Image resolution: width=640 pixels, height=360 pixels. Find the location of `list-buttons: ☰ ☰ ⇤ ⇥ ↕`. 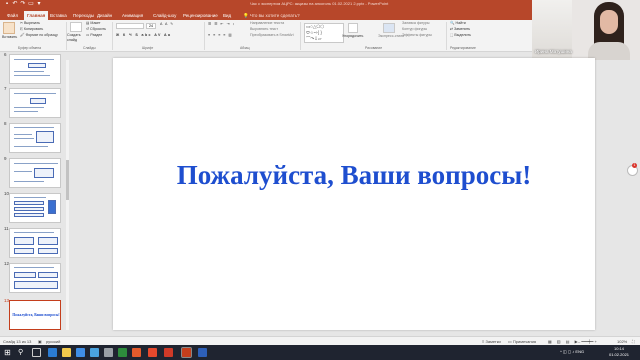

list-buttons: ☰ ☰ ⇤ ⇥ ↕ is located at coordinates (221, 24).